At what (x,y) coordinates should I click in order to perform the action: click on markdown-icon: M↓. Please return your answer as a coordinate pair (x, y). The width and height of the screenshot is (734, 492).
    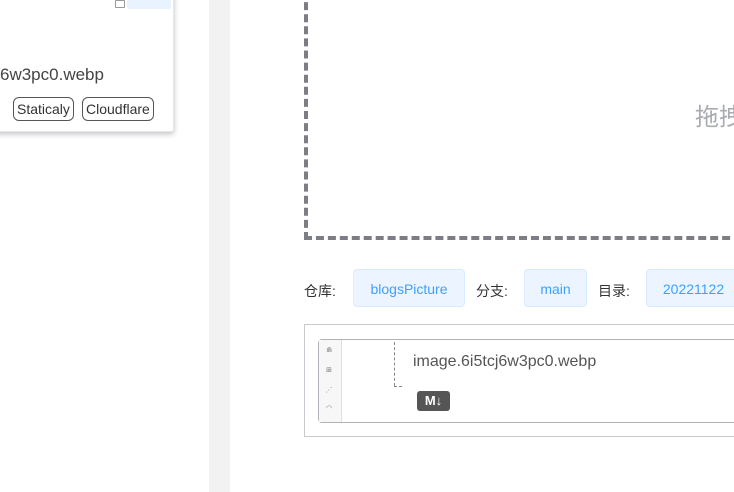
    Looking at the image, I should click on (433, 401).